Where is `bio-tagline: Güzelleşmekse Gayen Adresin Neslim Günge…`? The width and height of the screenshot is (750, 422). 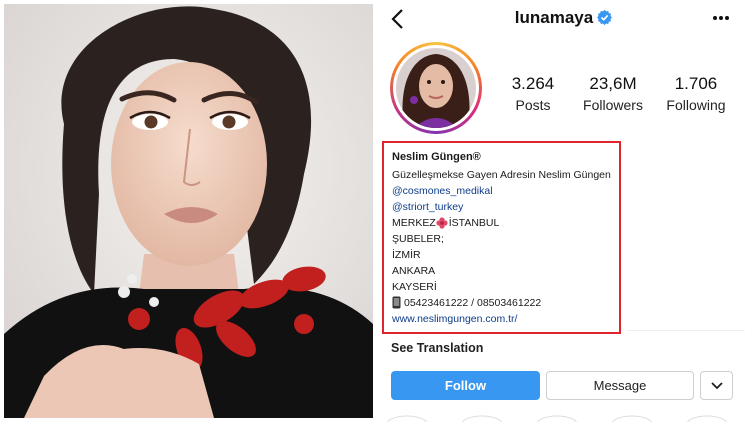 bio-tagline: Güzelleşmekse Gayen Adresin Neslim Günge… is located at coordinates (501, 175).